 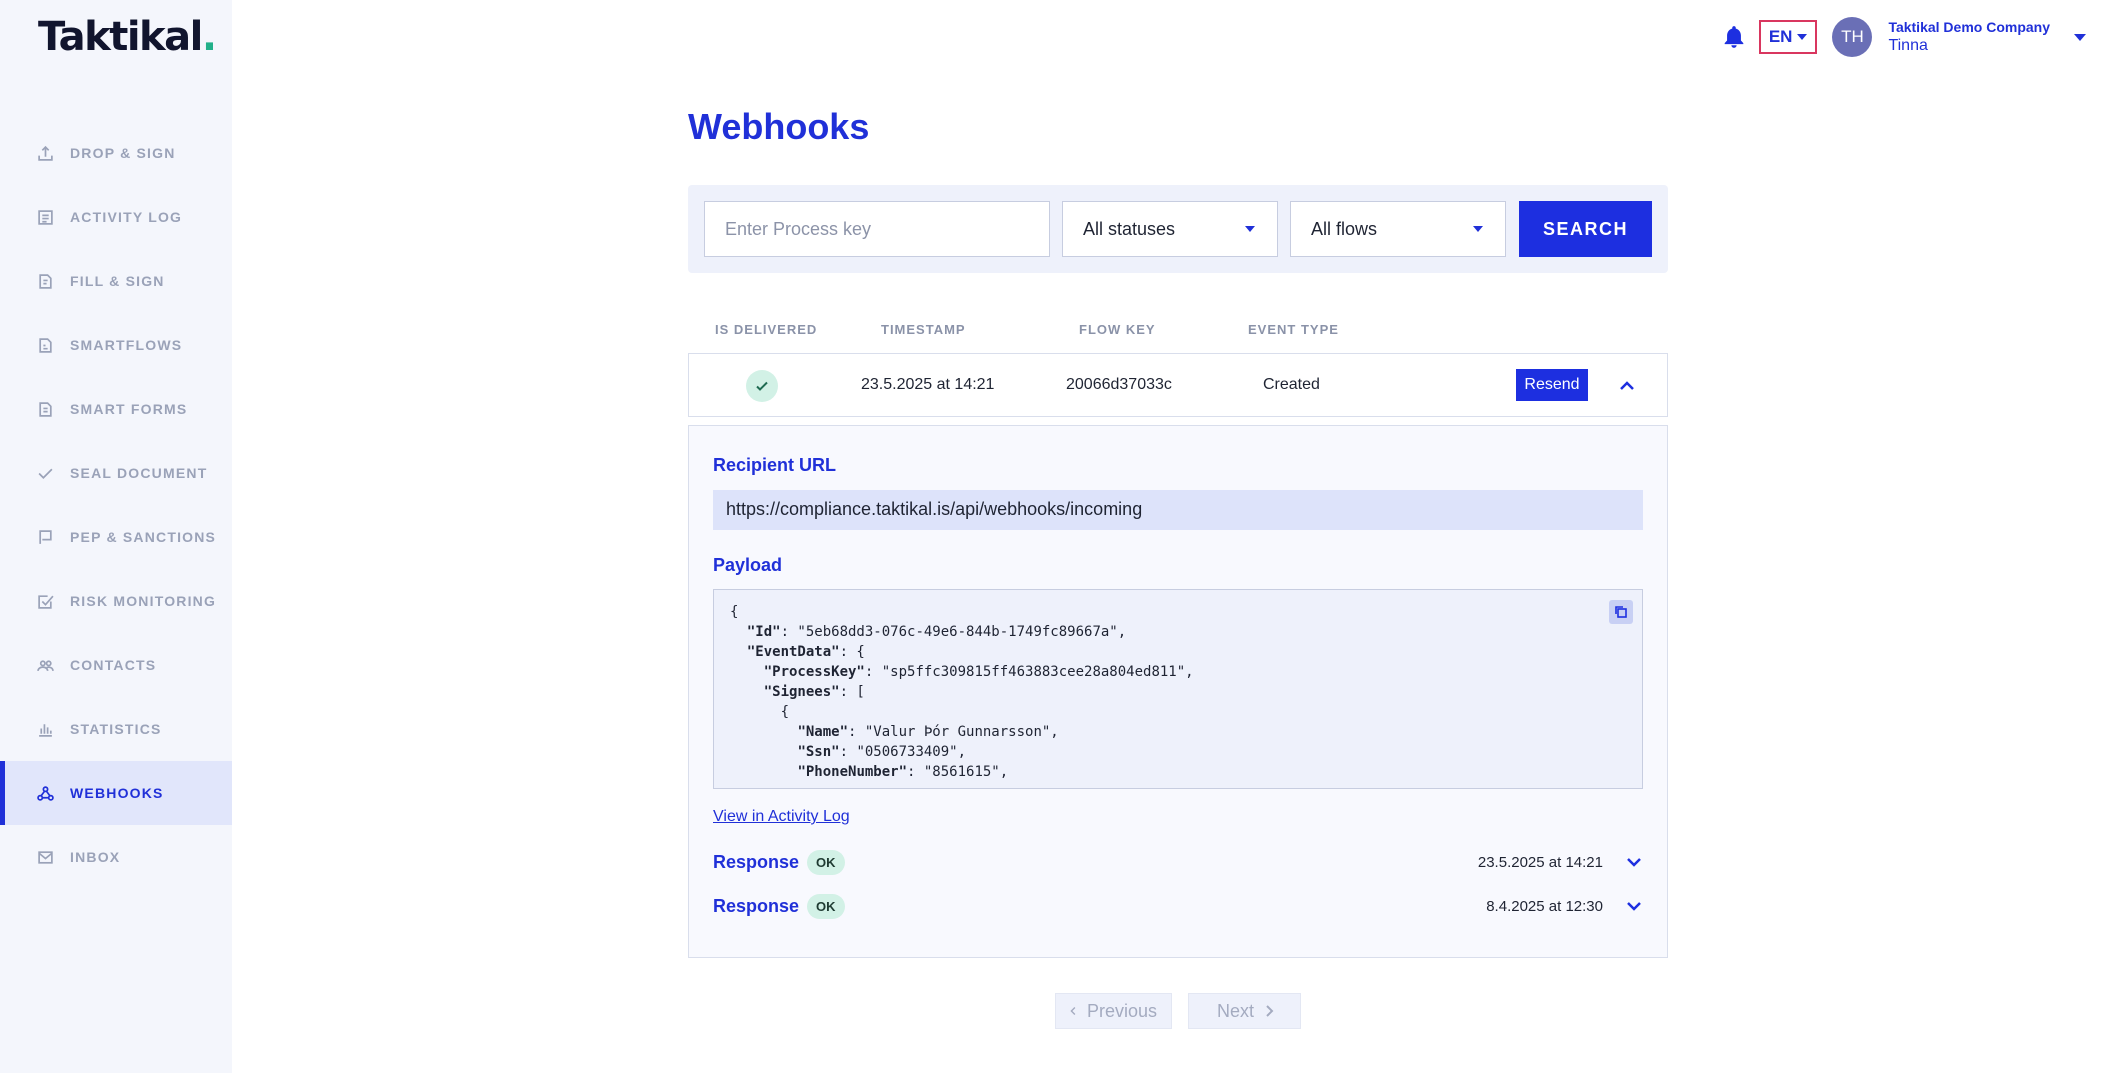 What do you see at coordinates (95, 857) in the screenshot?
I see `sidebar-item-label: INBOX` at bounding box center [95, 857].